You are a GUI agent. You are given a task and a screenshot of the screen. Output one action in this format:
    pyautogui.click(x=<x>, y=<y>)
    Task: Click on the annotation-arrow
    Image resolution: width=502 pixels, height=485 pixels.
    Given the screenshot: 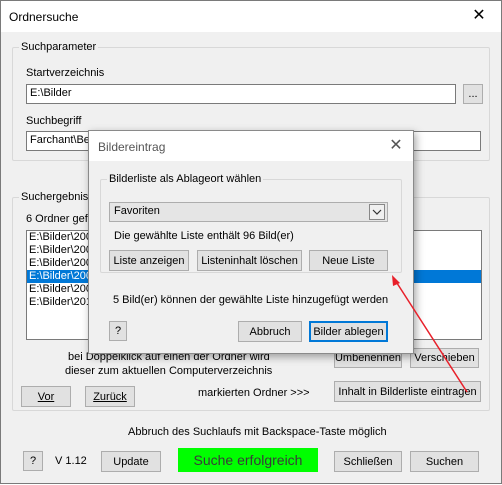 What is the action you would take?
    pyautogui.click(x=430, y=334)
    